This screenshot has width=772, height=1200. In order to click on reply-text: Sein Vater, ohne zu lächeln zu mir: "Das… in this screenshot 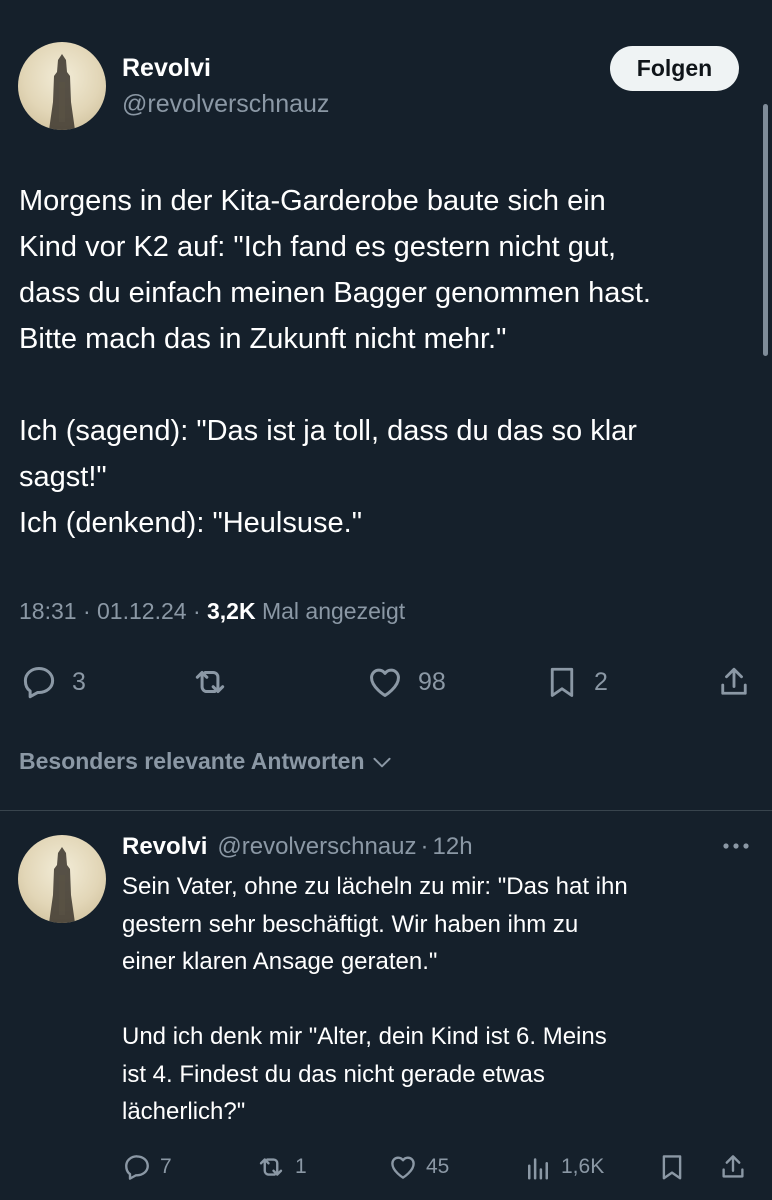, I will do `click(375, 999)`.